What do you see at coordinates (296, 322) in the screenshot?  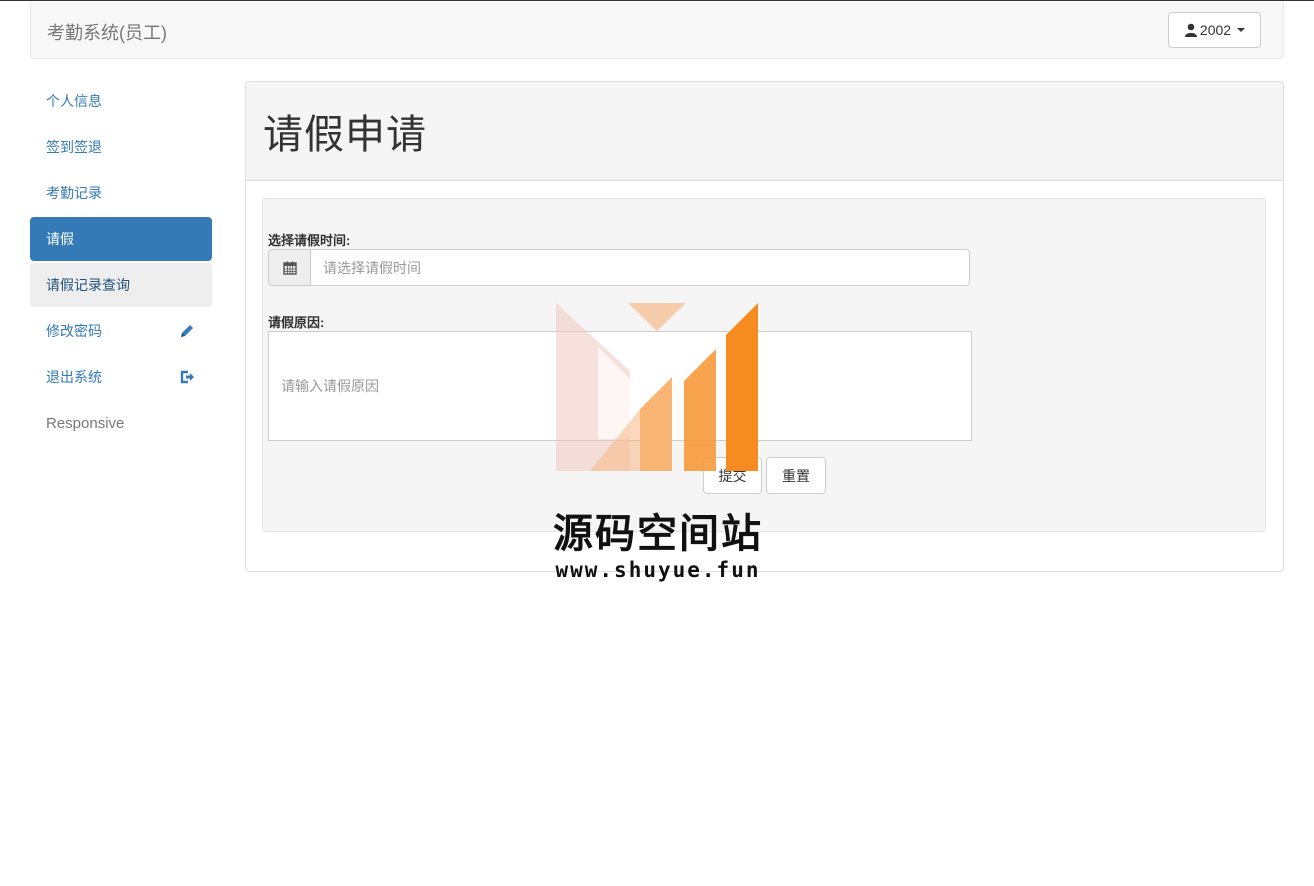 I see `reason-label: 请假原因:` at bounding box center [296, 322].